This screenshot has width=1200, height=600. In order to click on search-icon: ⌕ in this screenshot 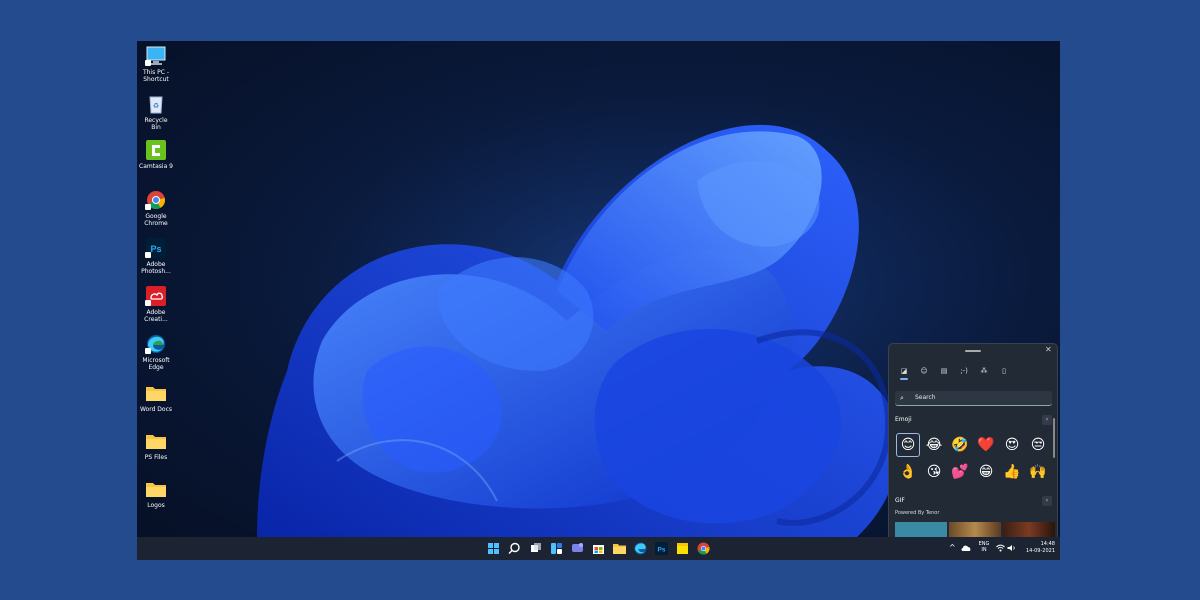, I will do `click(902, 398)`.